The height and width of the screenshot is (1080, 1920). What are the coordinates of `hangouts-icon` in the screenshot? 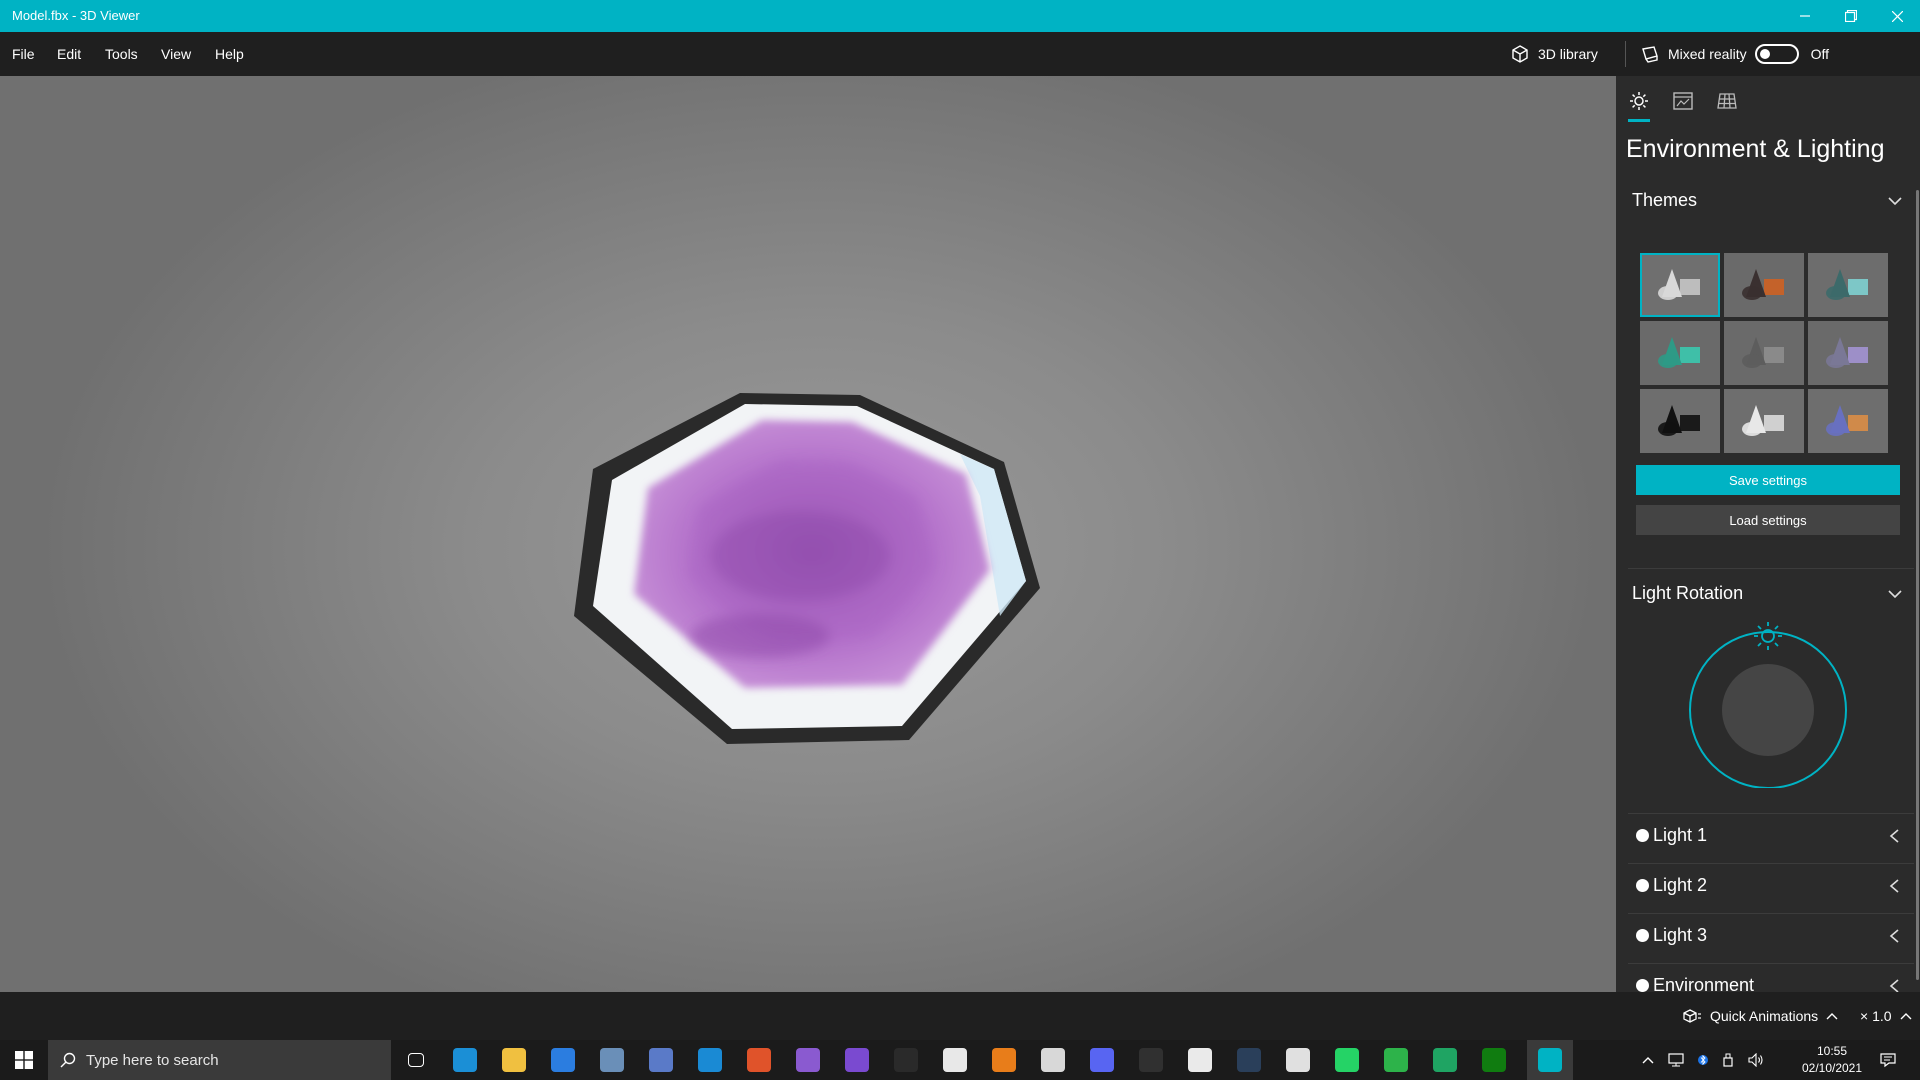 It's located at (1445, 1060).